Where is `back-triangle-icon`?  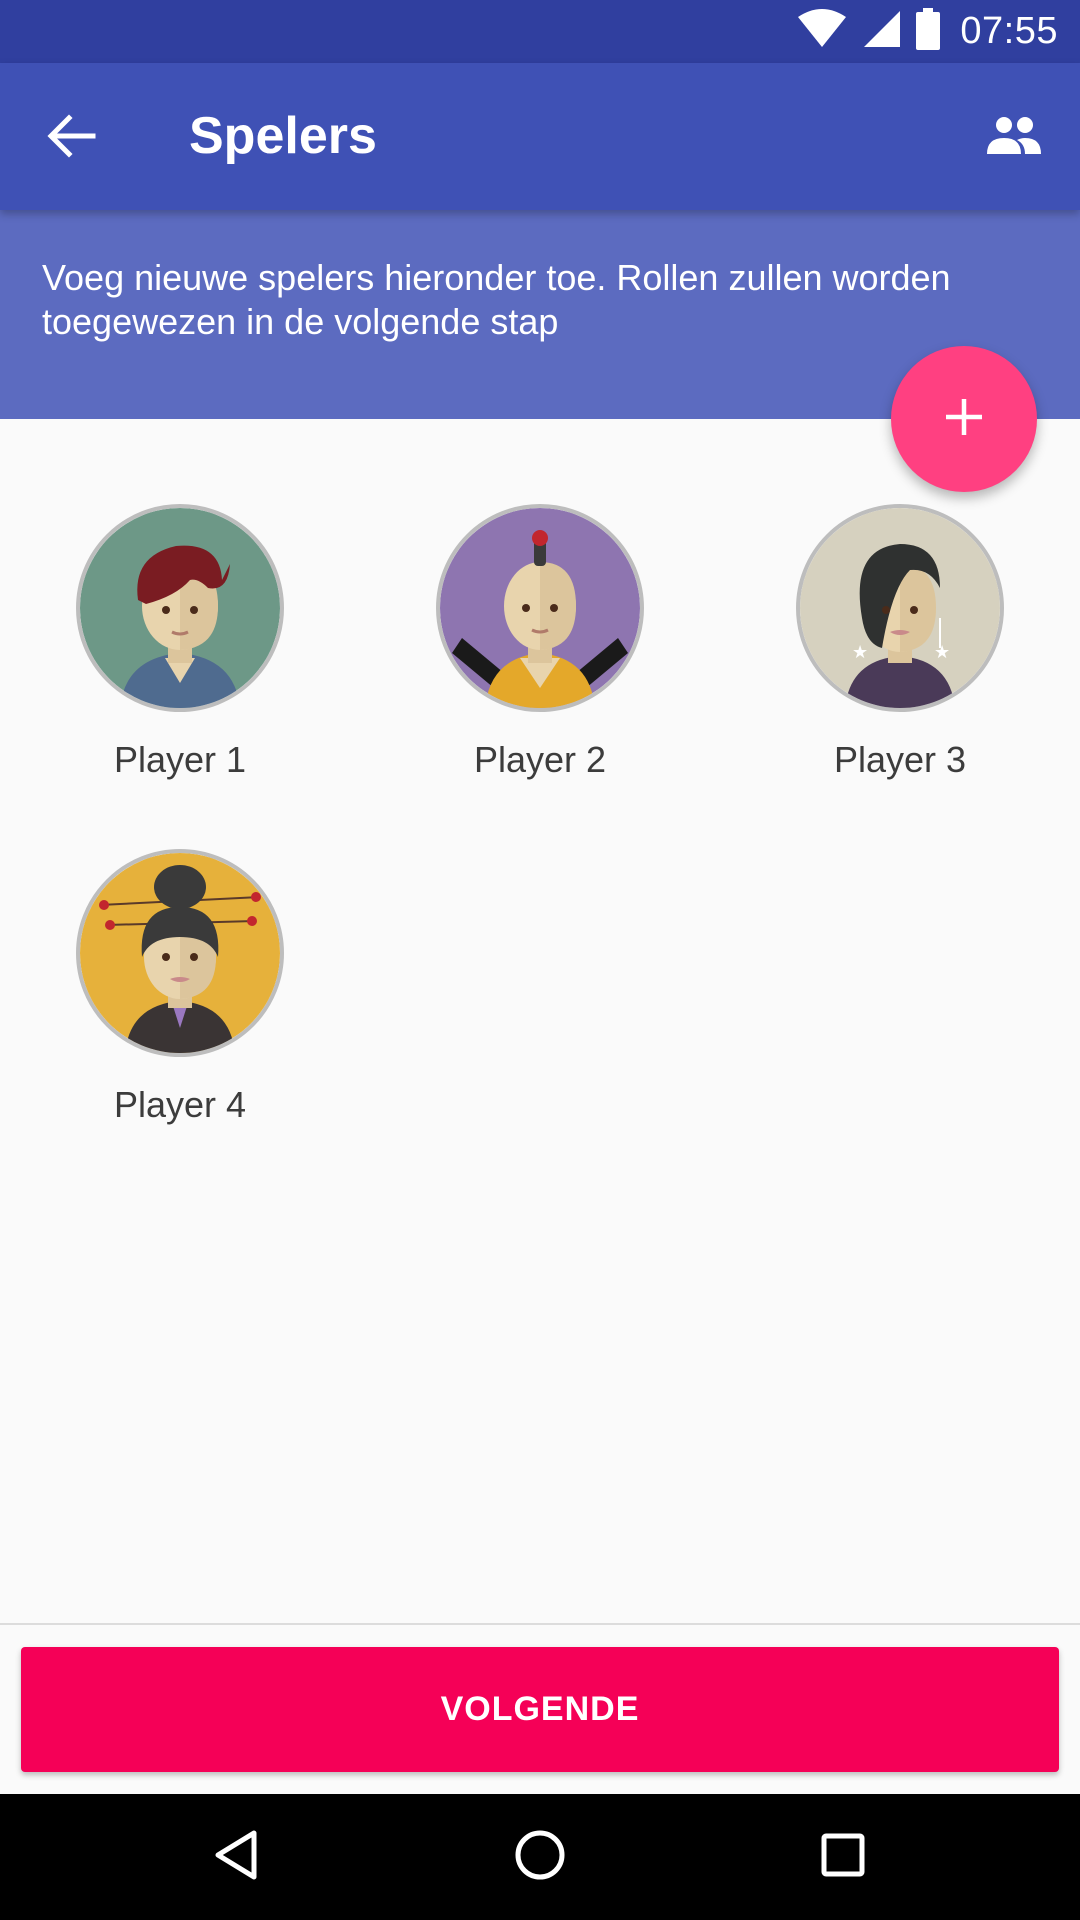
back-triangle-icon is located at coordinates (236, 1857).